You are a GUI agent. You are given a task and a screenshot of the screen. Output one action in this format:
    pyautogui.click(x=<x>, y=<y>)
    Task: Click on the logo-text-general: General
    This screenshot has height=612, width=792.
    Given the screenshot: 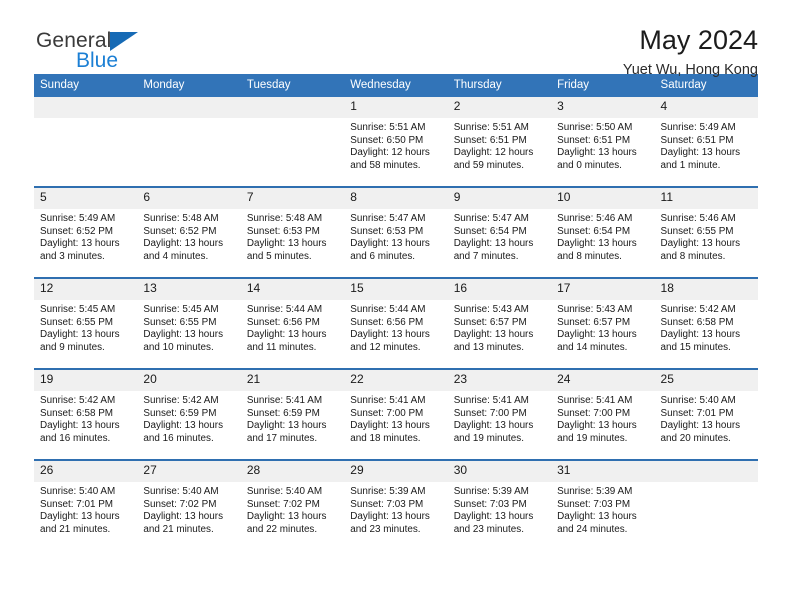 What is the action you would take?
    pyautogui.click(x=74, y=40)
    